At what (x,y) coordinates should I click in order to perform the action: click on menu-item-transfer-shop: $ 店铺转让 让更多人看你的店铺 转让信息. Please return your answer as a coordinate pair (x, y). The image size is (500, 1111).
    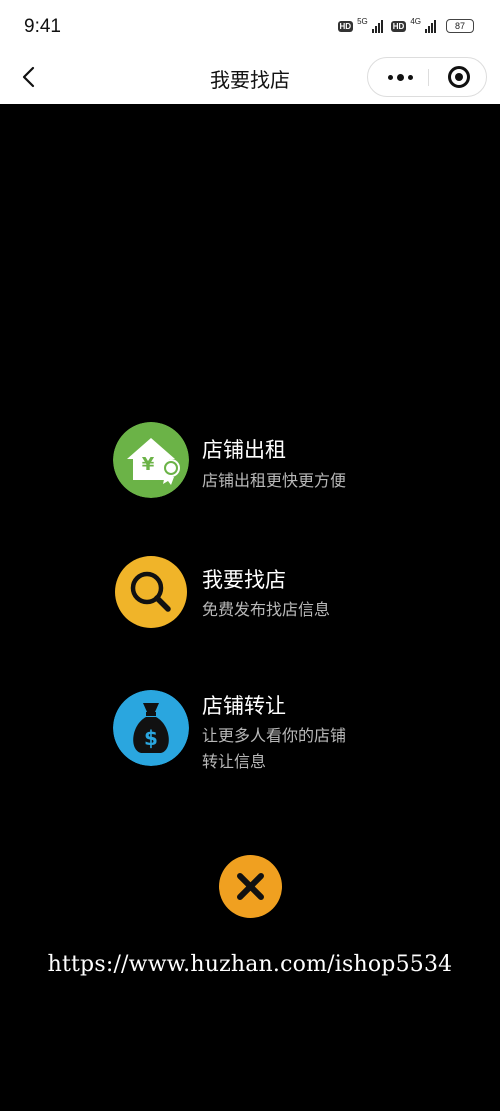
    Looking at the image, I should click on (263, 735).